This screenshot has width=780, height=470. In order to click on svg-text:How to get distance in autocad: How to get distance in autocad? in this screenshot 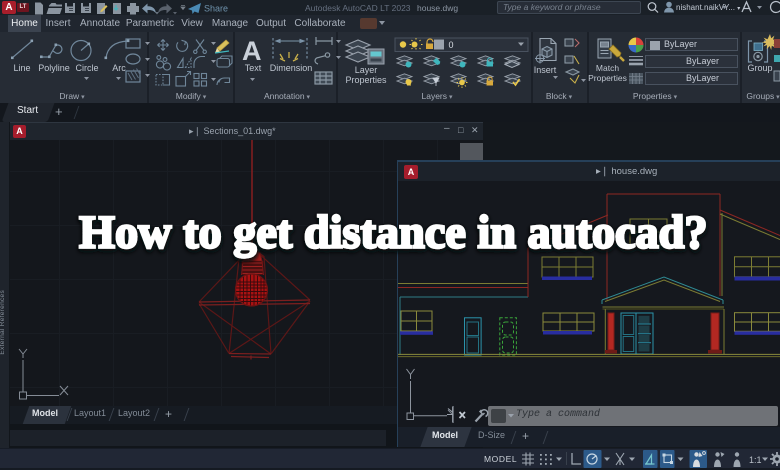, I will do `click(393, 232)`.